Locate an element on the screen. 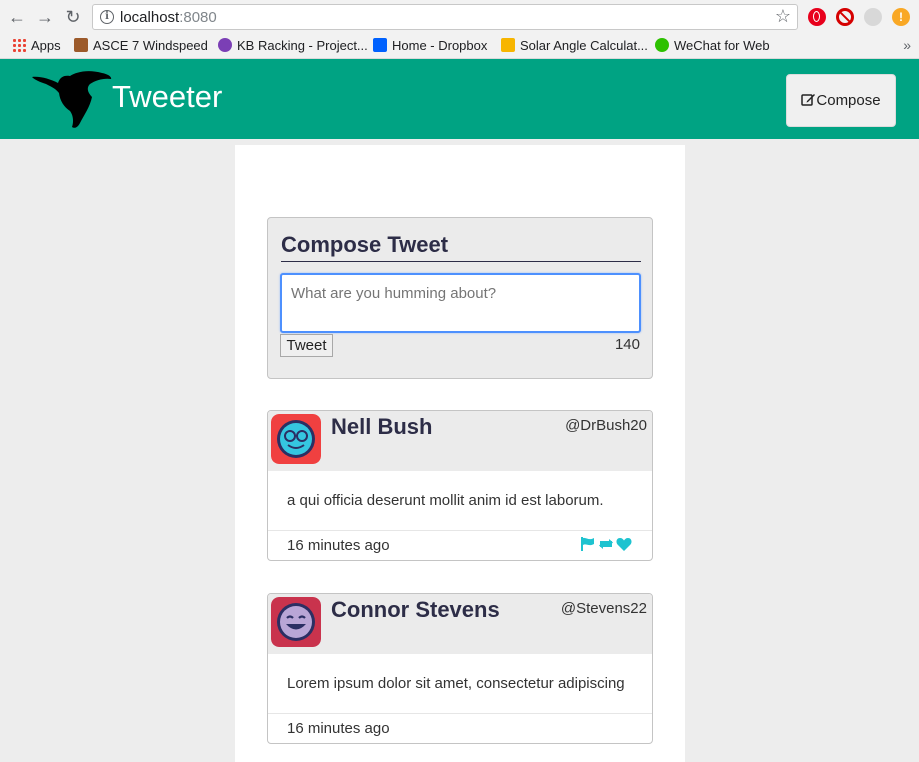  edit-icon is located at coordinates (808, 100).